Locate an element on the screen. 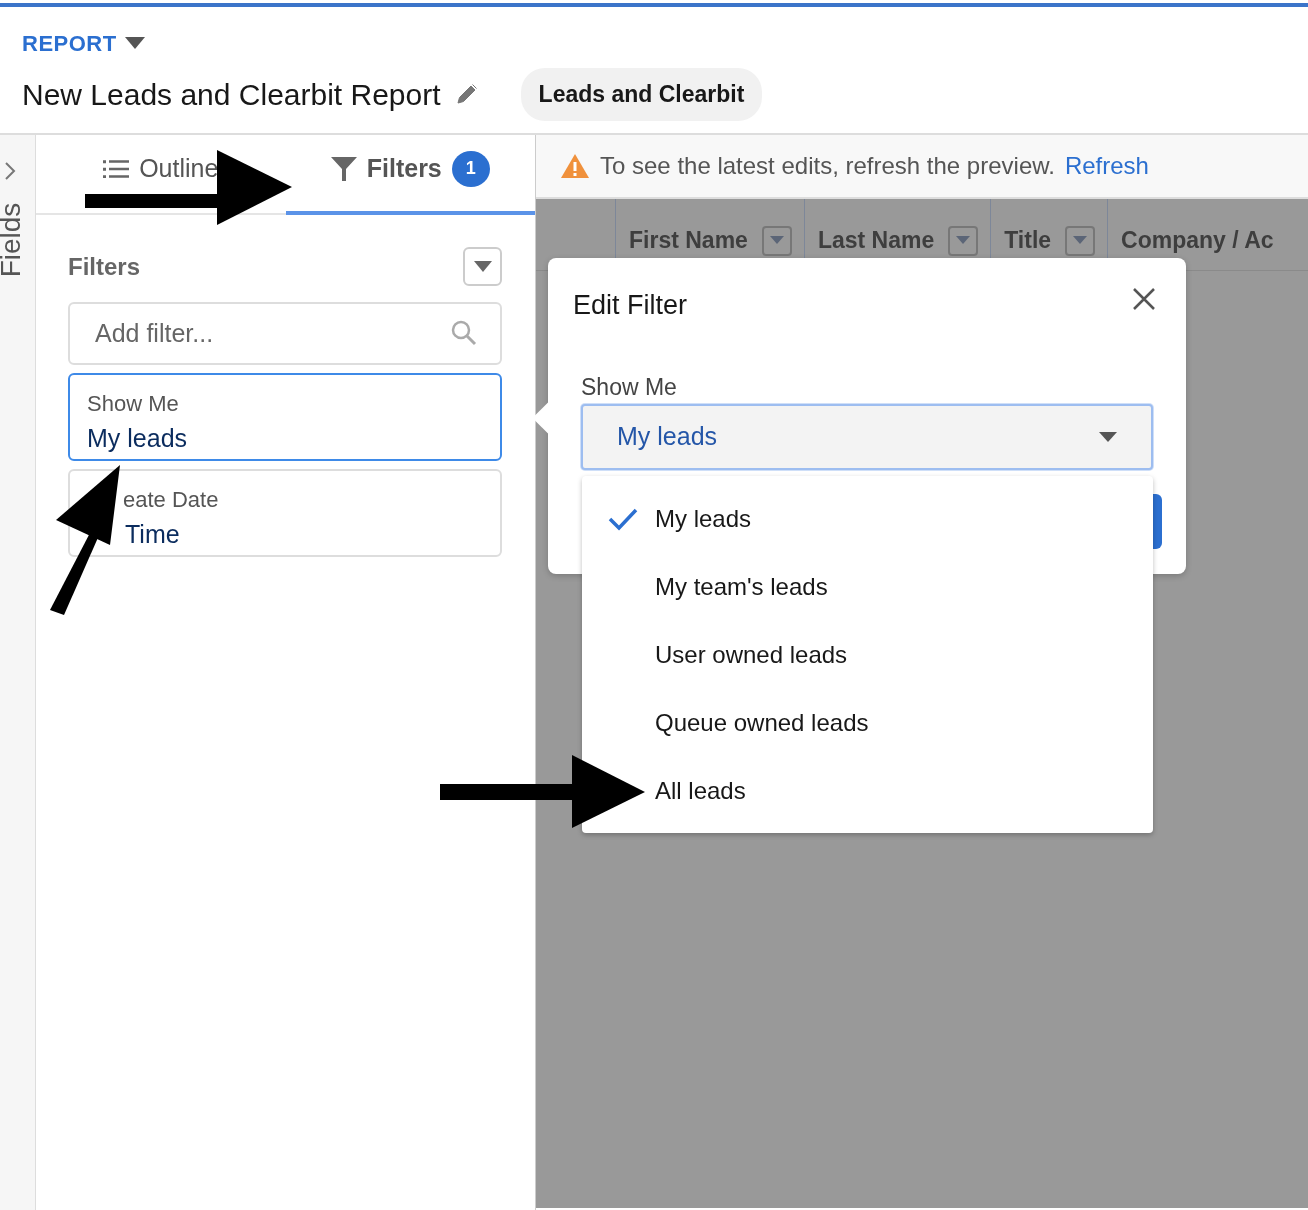  report-type-pill: Leads and Clearbit is located at coordinates (641, 94).